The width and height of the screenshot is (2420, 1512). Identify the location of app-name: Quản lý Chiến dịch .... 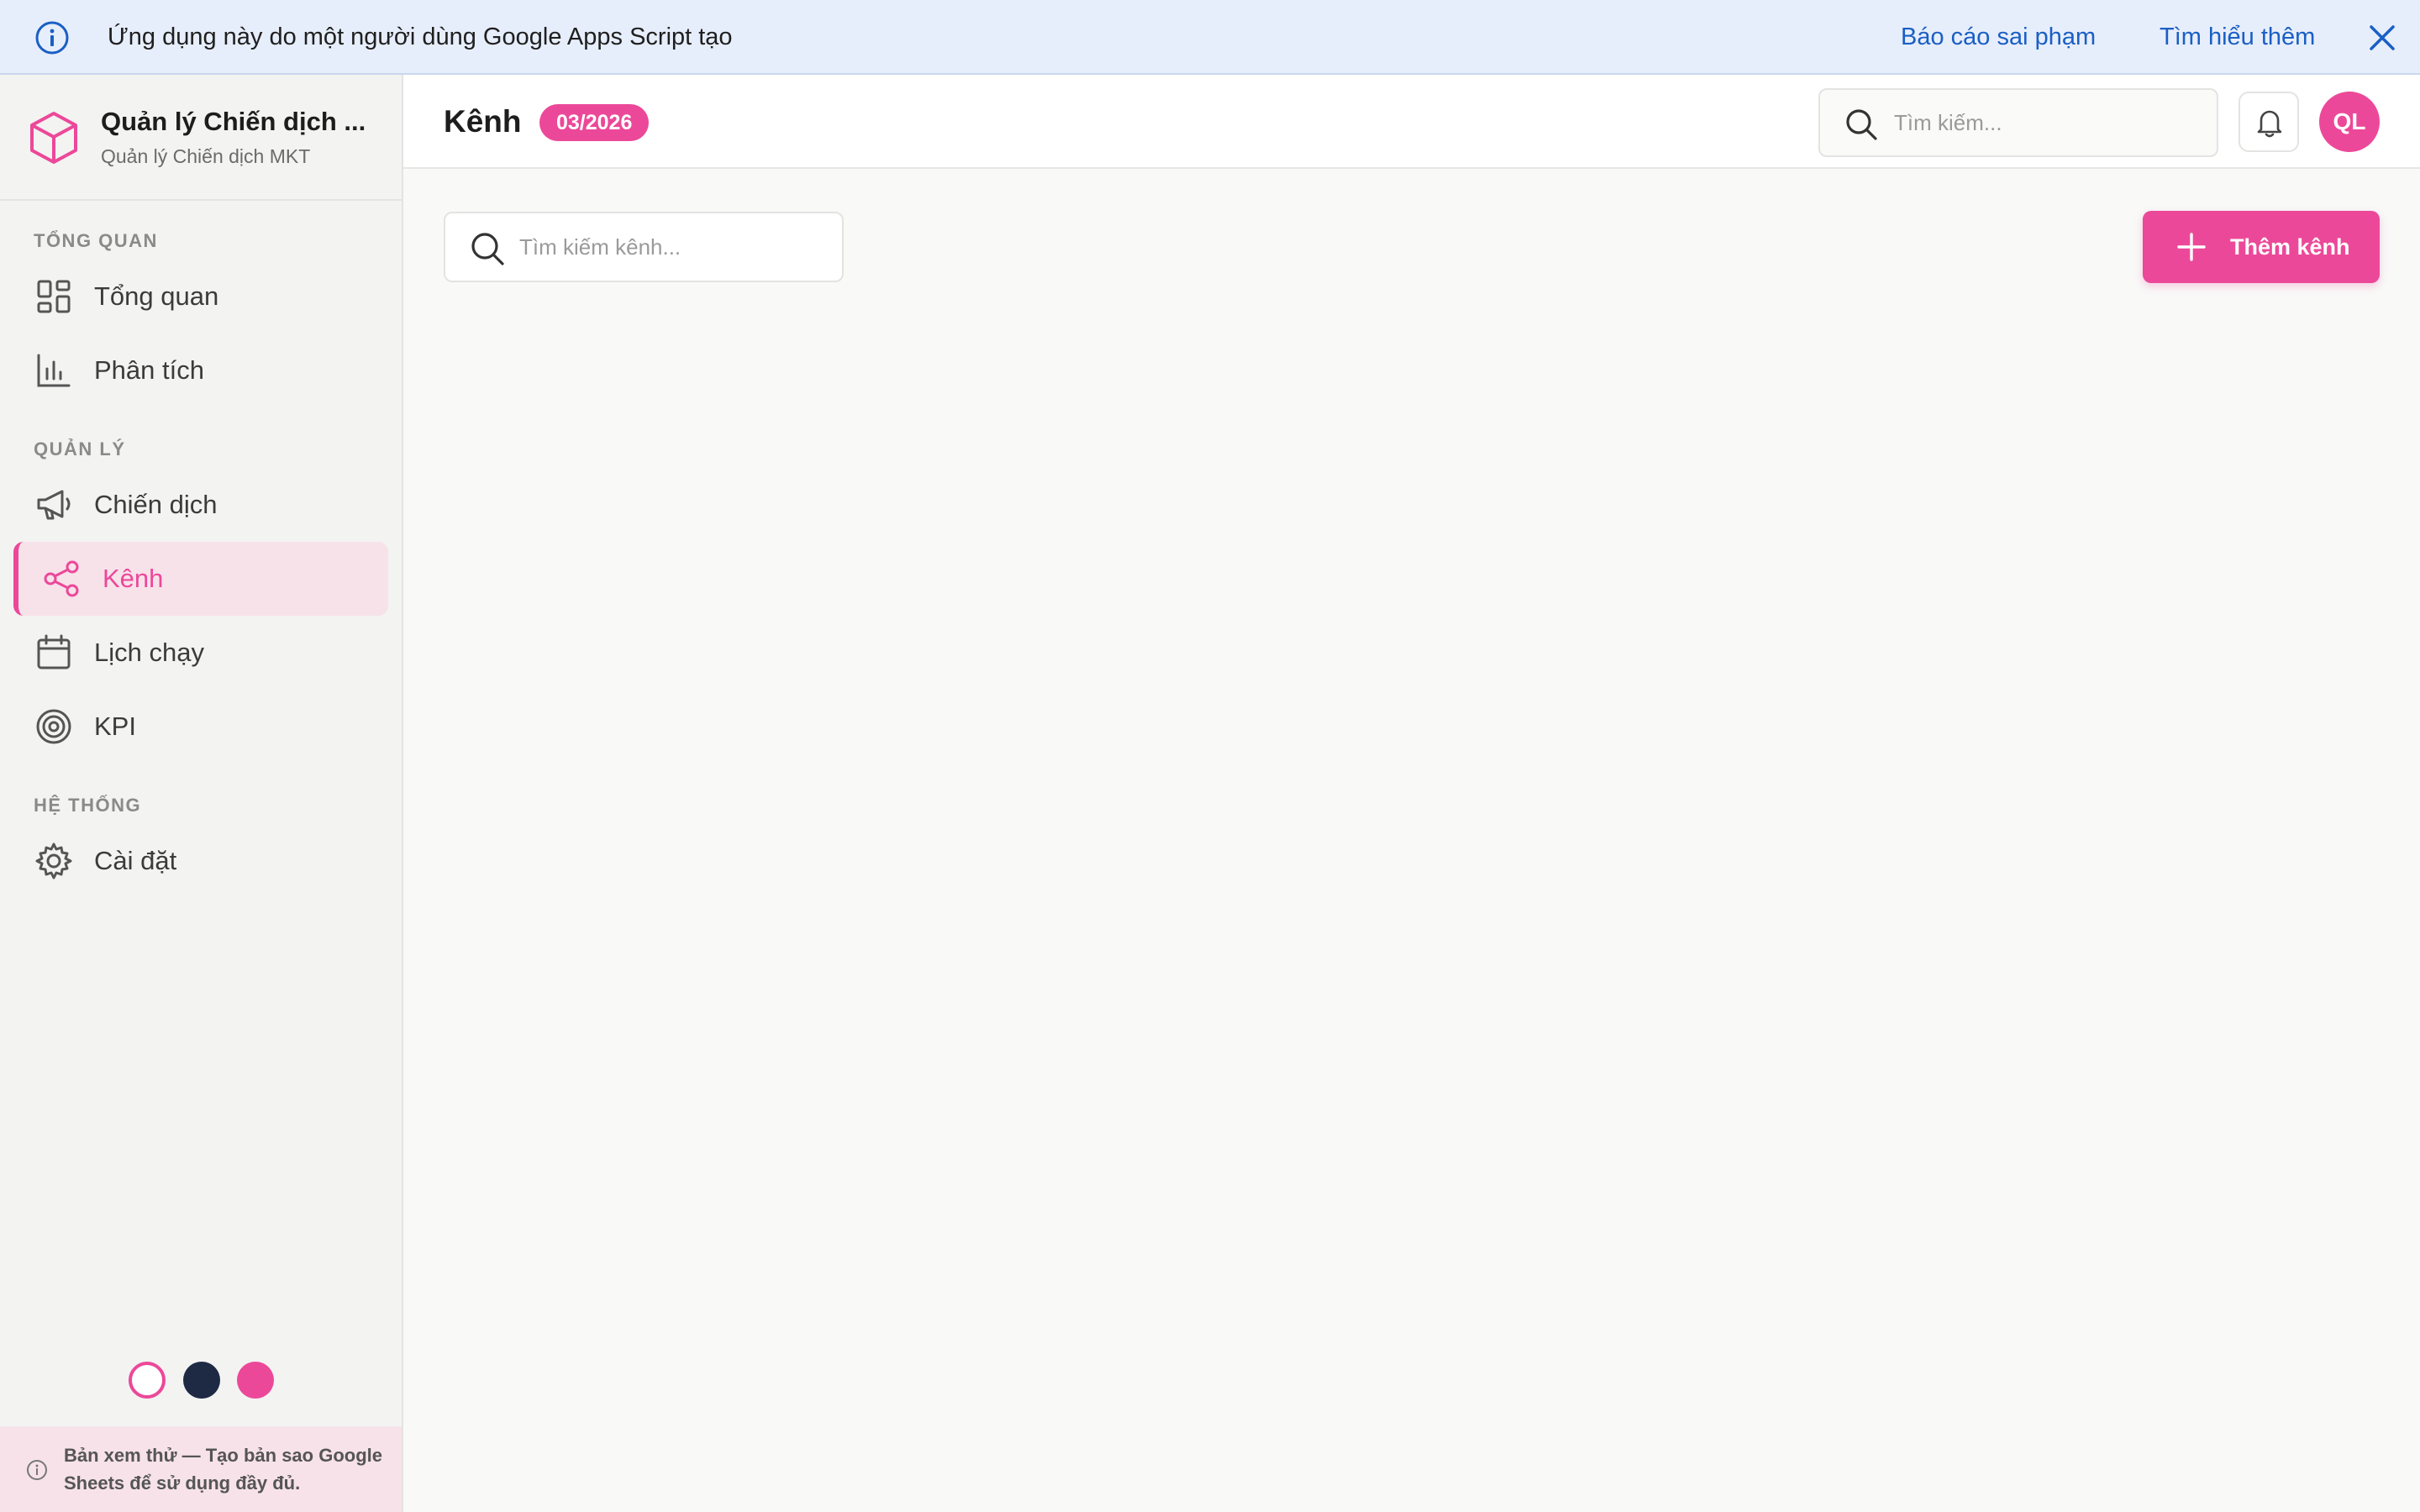
(233, 121).